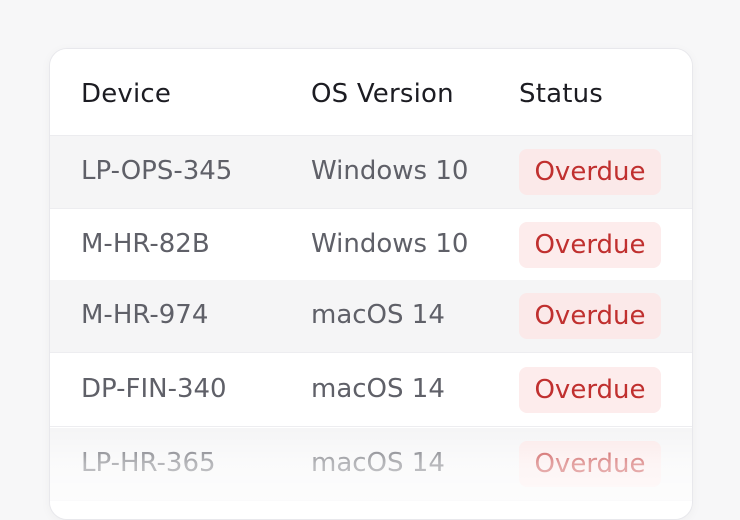 The height and width of the screenshot is (520, 740). What do you see at coordinates (126, 94) in the screenshot?
I see `header-device: Device` at bounding box center [126, 94].